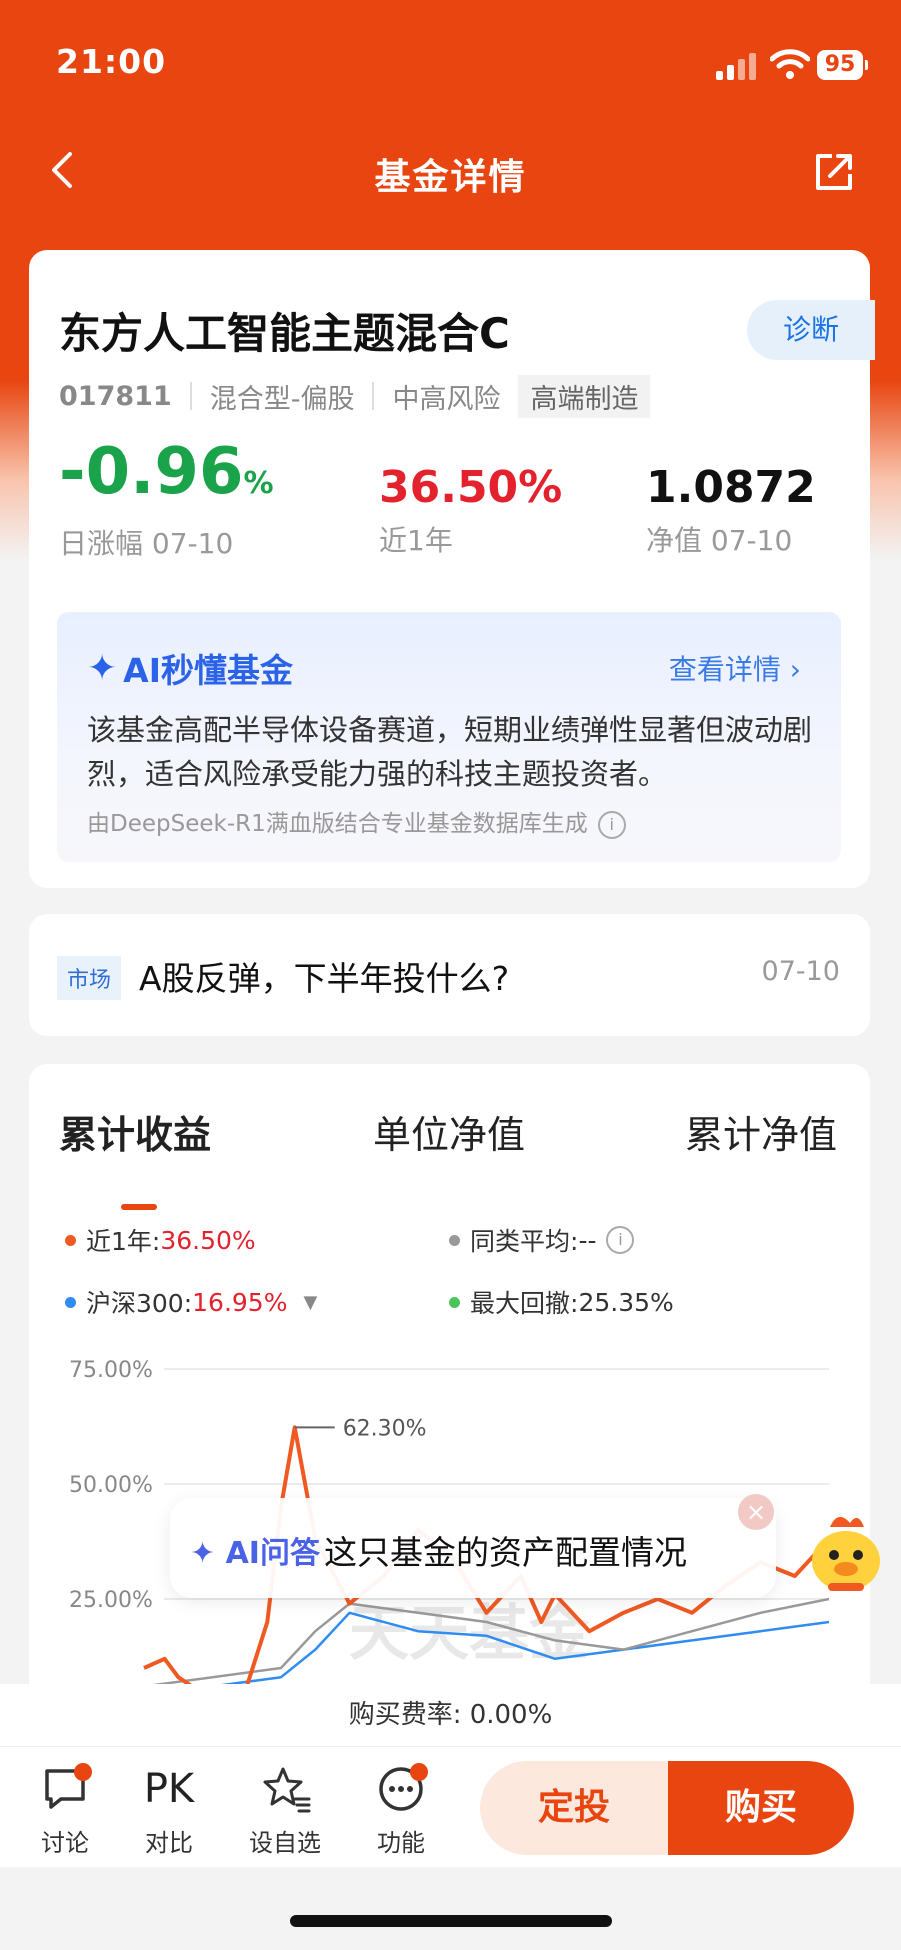  I want to click on y-tick-label: 50.00%, so click(111, 1485).